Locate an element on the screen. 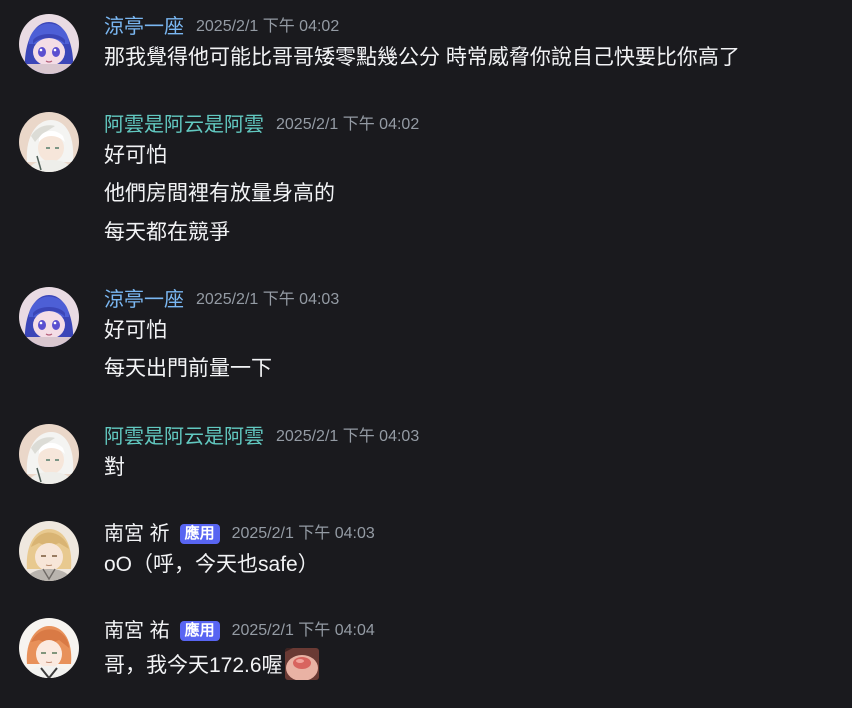  message-header: 涼亭一座 2025/2/1 下午 04:03 is located at coordinates (221, 300).